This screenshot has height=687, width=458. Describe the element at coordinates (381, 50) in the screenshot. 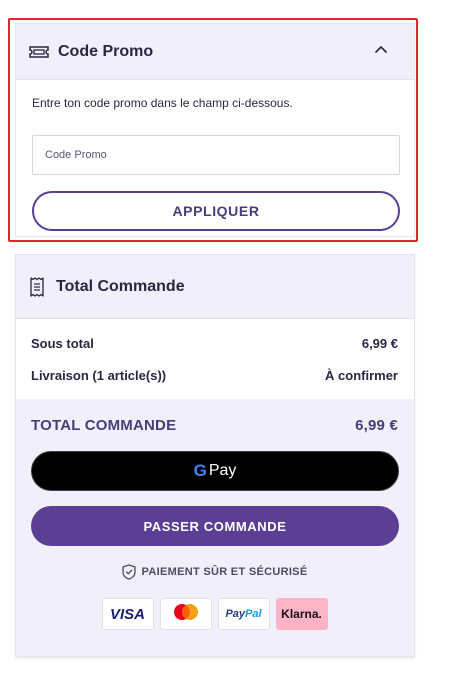

I see `chevron-up-icon` at that location.